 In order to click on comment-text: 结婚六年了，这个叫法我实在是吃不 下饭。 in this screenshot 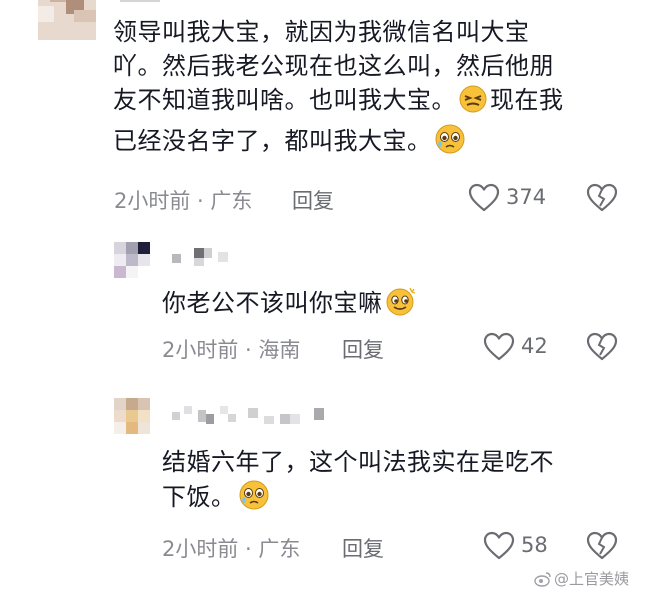, I will do `click(387, 482)`.